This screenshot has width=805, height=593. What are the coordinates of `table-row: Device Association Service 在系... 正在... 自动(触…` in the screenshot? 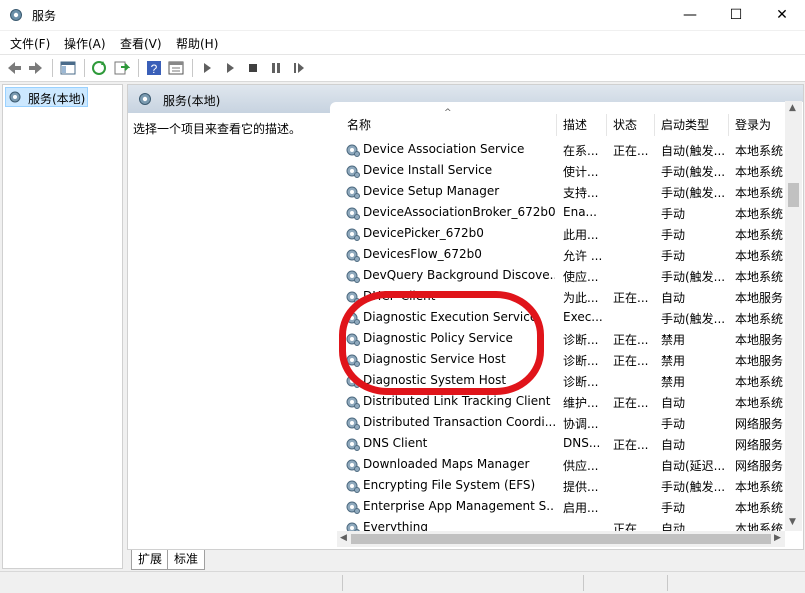 It's located at (560, 149).